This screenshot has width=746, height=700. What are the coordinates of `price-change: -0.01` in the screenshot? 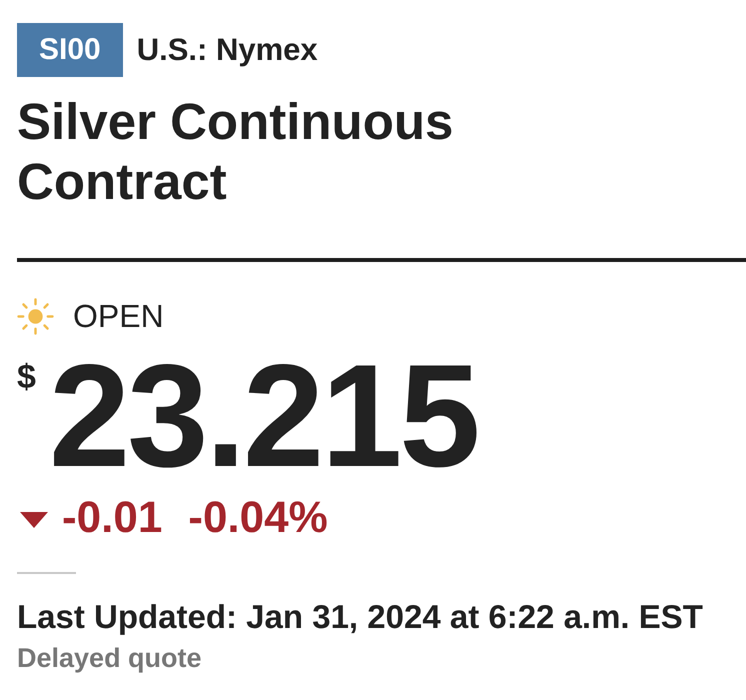 It's located at (112, 518).